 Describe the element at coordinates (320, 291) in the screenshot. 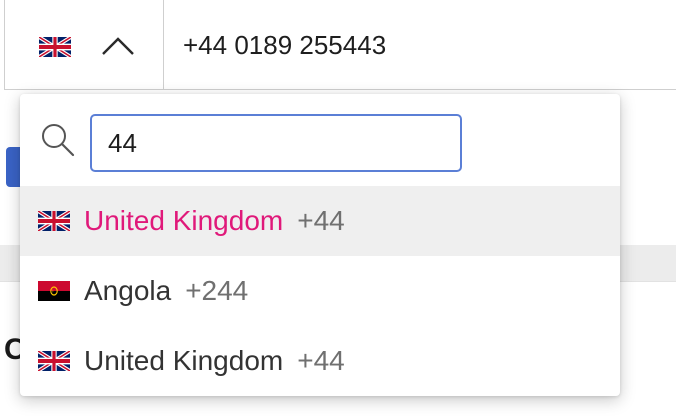

I see `country-option-angola: Angola +244` at that location.